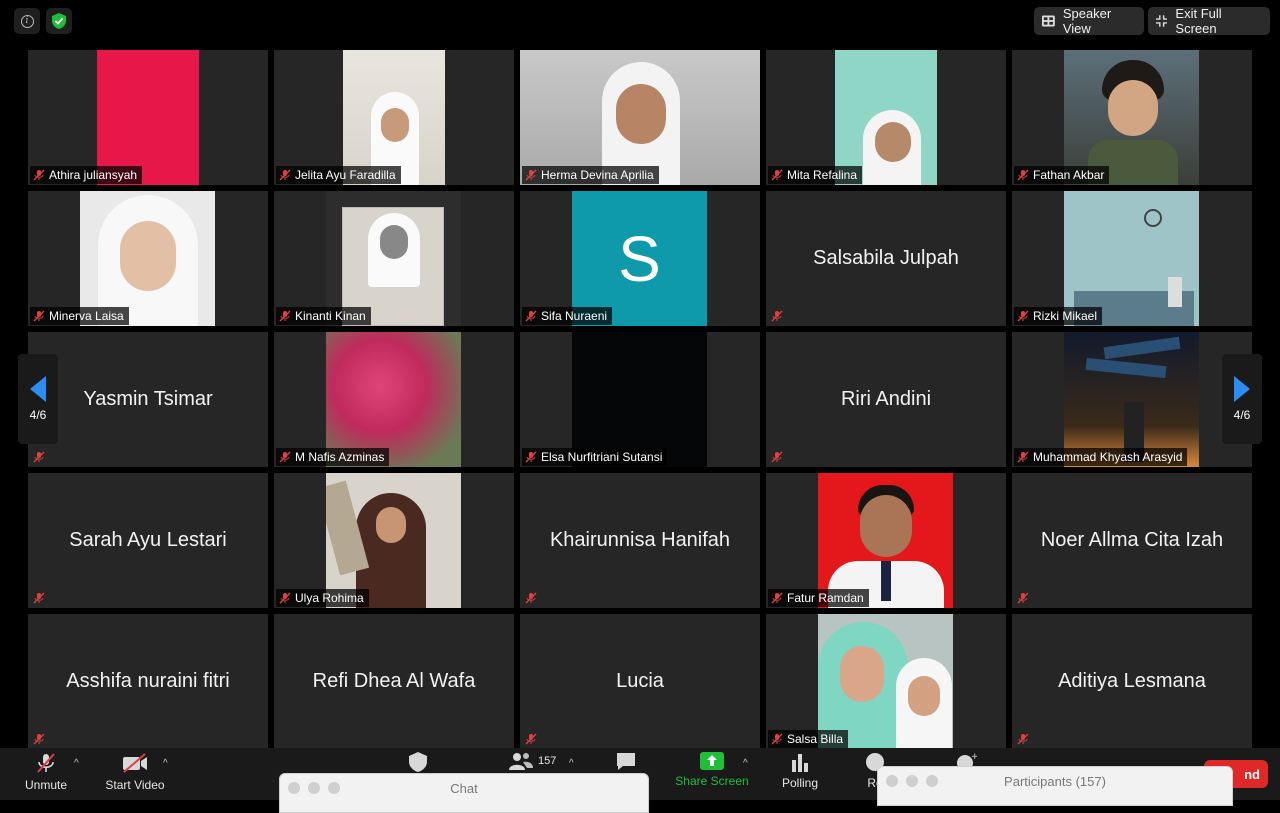  I want to click on participants-icon, so click(521, 761).